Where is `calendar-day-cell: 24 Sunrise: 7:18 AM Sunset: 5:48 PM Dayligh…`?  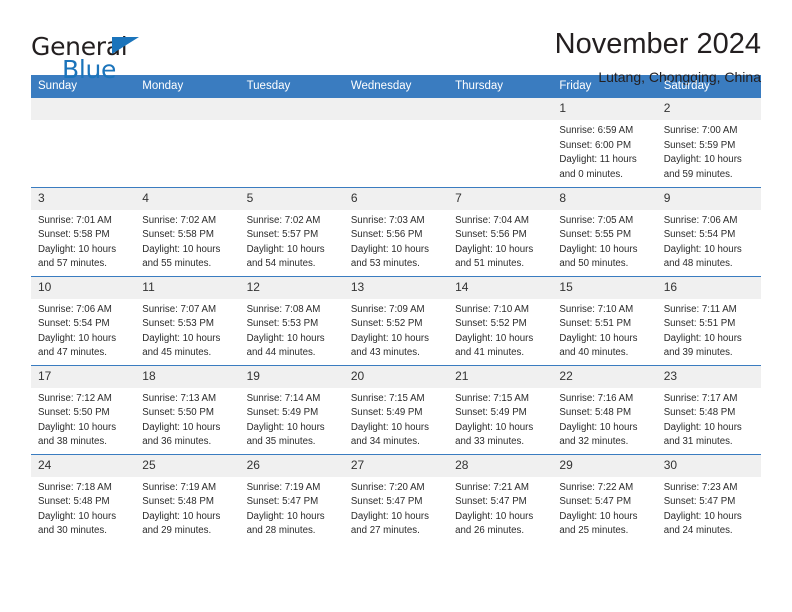 calendar-day-cell: 24 Sunrise: 7:18 AM Sunset: 5:48 PM Dayligh… is located at coordinates (83, 498).